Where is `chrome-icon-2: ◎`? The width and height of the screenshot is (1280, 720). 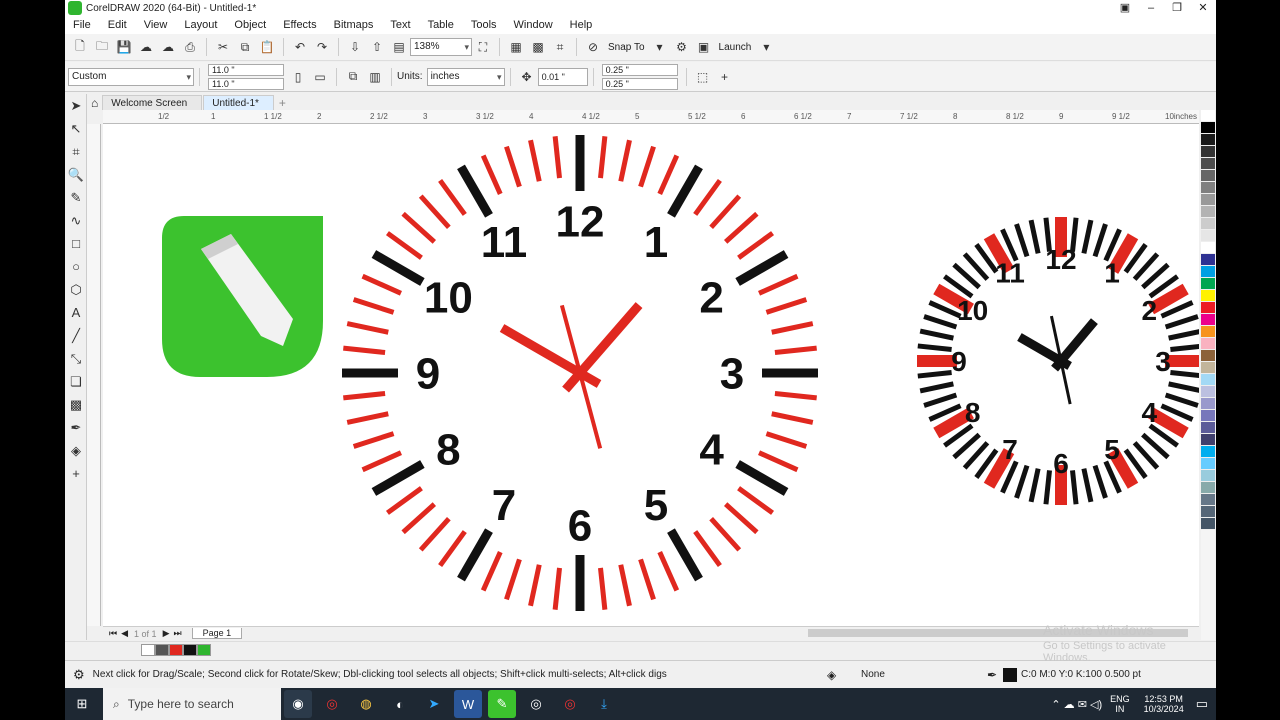
chrome-icon-2: ◎ is located at coordinates (570, 704).